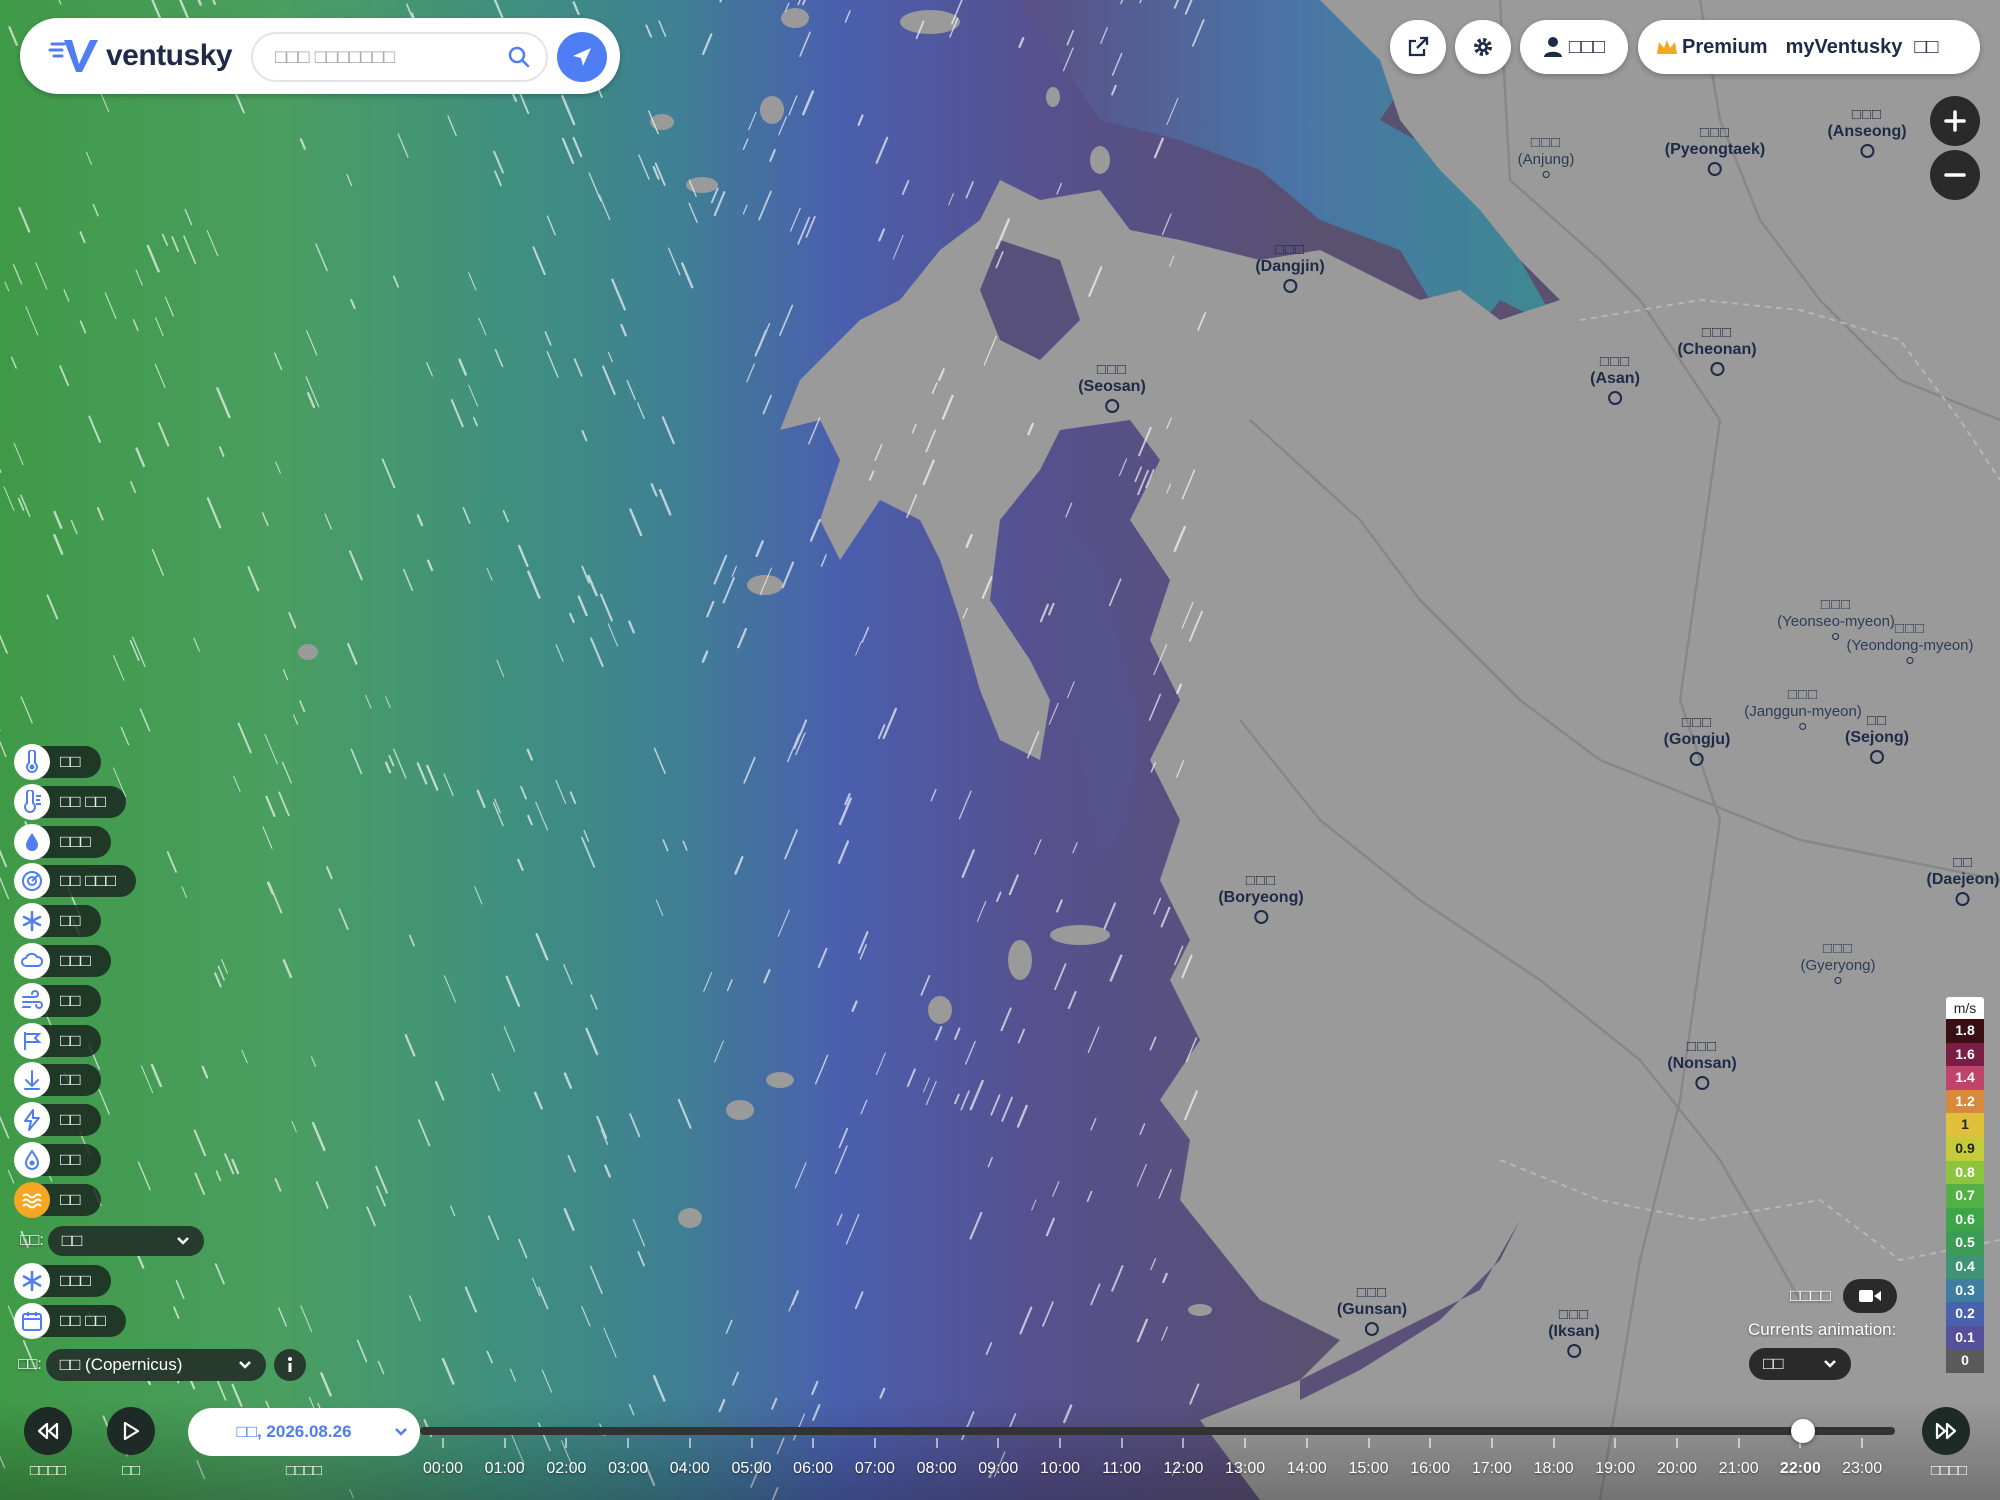 Image resolution: width=2000 pixels, height=1500 pixels. What do you see at coordinates (1862, 1469) in the screenshot?
I see `timeline-hour: 23:00` at bounding box center [1862, 1469].